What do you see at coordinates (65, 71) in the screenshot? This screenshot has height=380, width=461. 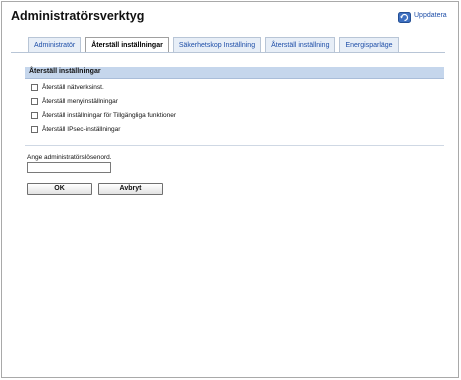 I see `section-title: Återställ inställningar` at bounding box center [65, 71].